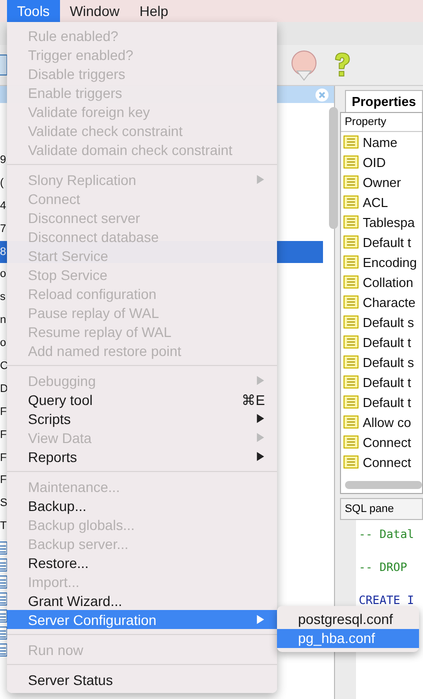  What do you see at coordinates (304, 65) in the screenshot?
I see `round-head-icon` at bounding box center [304, 65].